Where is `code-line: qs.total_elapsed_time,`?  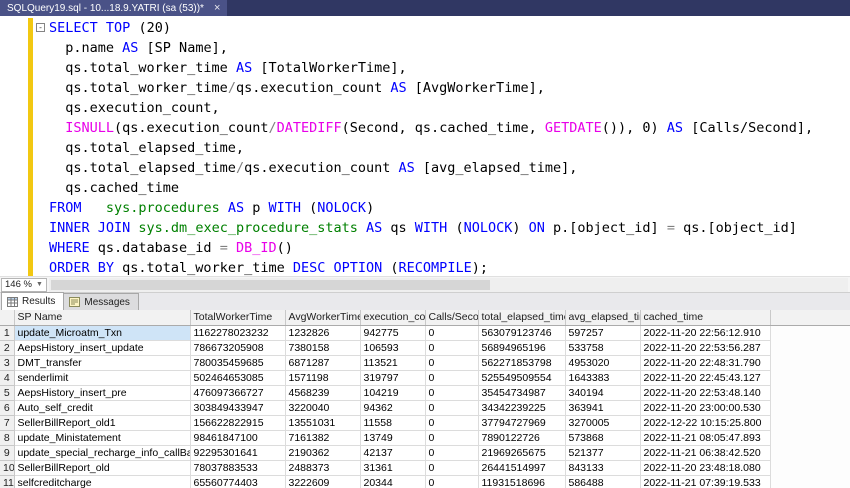 code-line: qs.total_elapsed_time, is located at coordinates (425, 148).